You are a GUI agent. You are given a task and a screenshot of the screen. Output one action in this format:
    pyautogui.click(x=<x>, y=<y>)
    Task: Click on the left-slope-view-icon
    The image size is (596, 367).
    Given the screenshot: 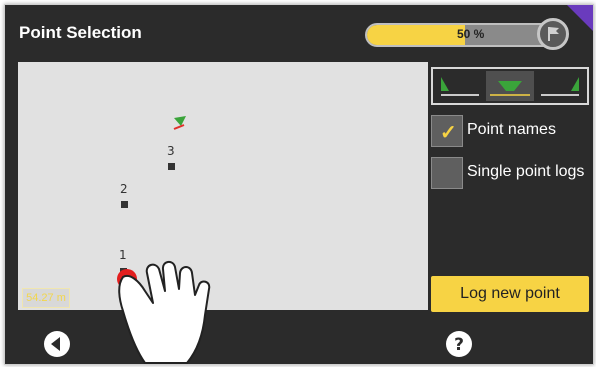 What is the action you would take?
    pyautogui.click(x=460, y=86)
    